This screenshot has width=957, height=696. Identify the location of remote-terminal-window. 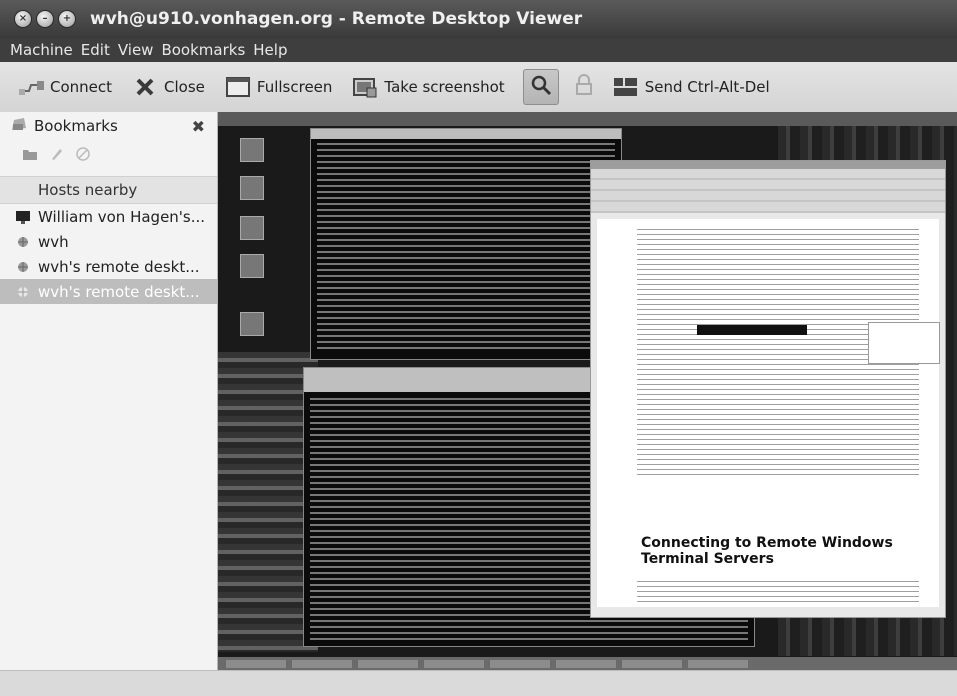
(466, 244).